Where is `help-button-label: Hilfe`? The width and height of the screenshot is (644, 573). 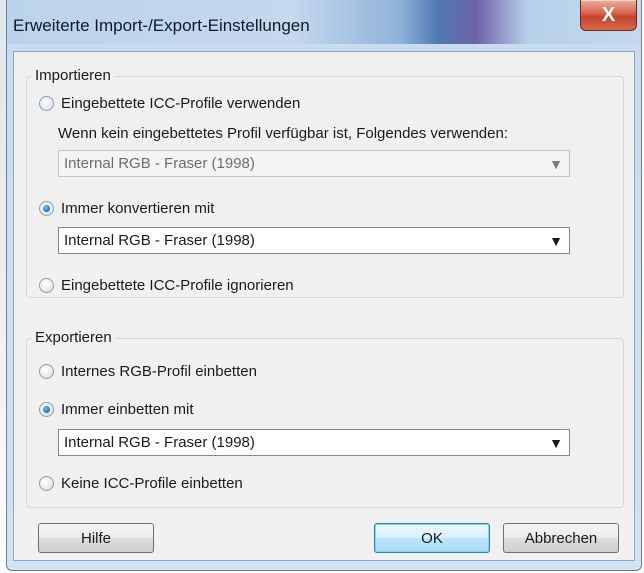 help-button-label: Hilfe is located at coordinates (95, 538).